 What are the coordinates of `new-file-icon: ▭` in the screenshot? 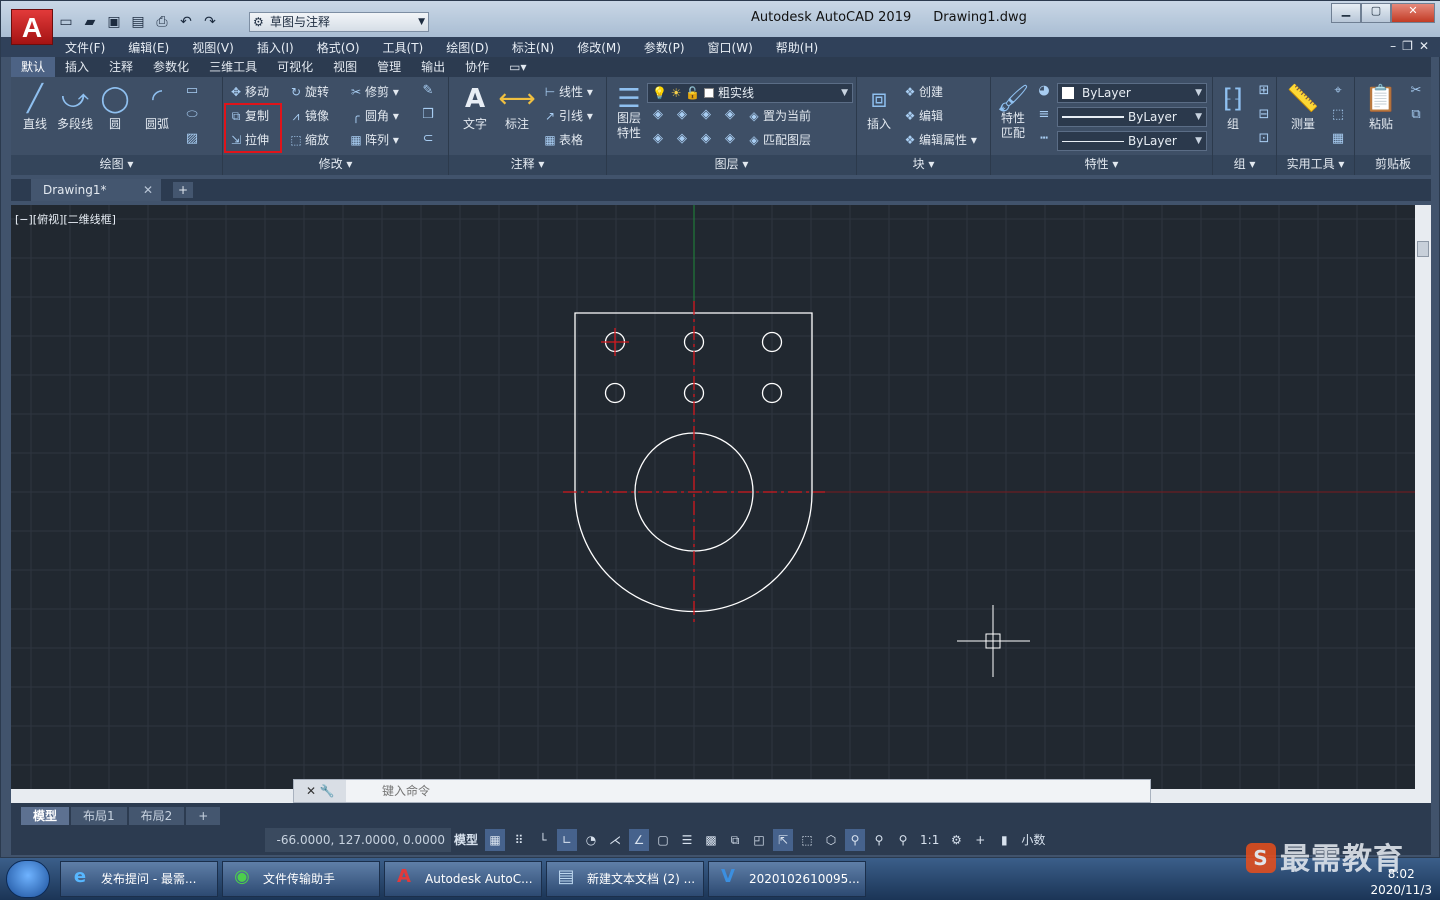 It's located at (66, 22).